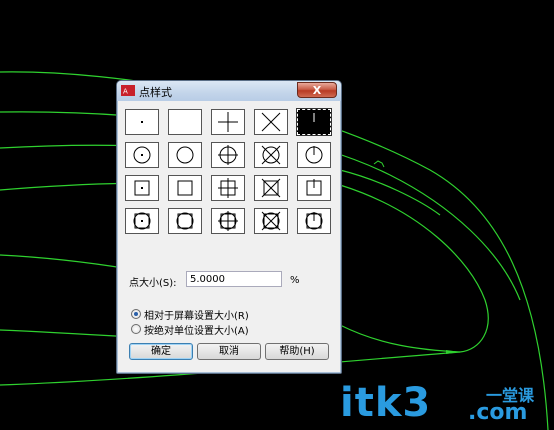 The width and height of the screenshot is (554, 430). Describe the element at coordinates (297, 351) in the screenshot. I see `help-button: 帮助(H)` at that location.